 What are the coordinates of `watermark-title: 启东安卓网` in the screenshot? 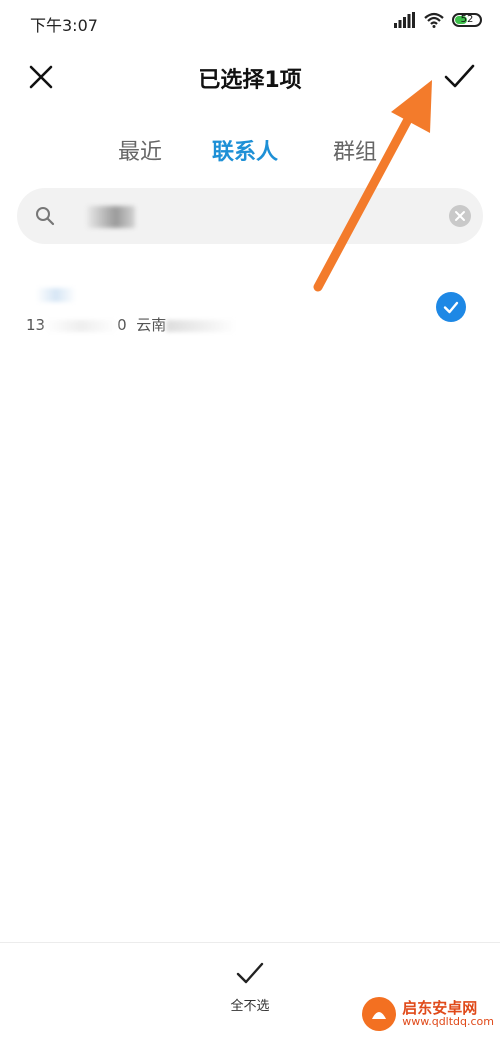 It's located at (440, 1007).